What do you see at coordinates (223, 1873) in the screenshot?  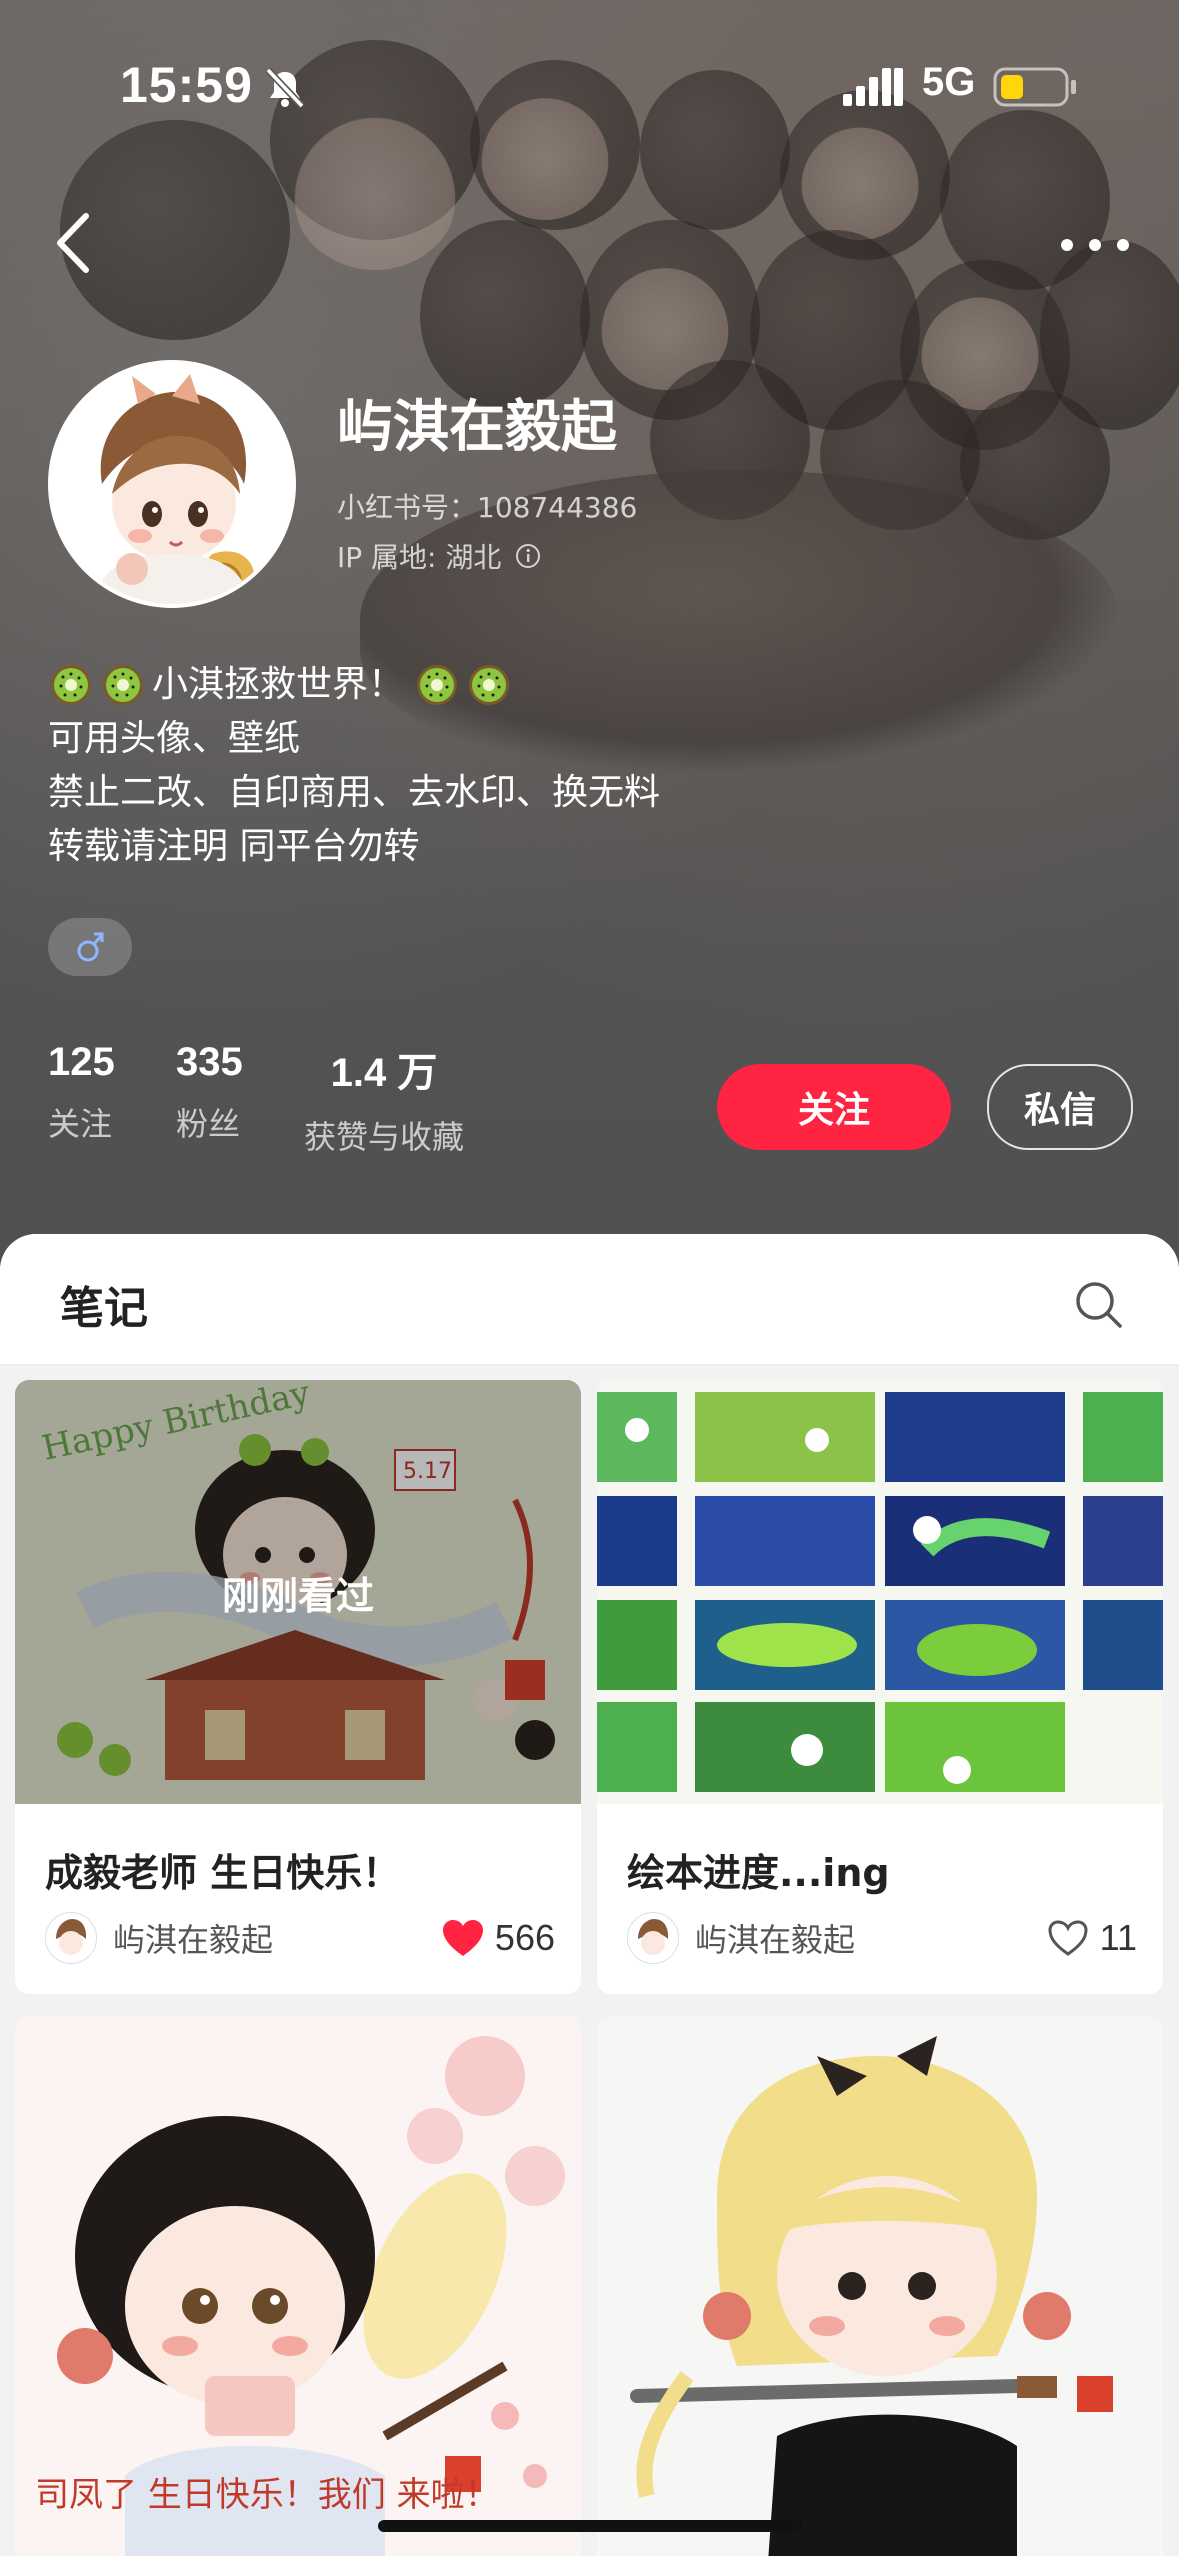 I see `note-title: 成毅老师 生日快乐！` at bounding box center [223, 1873].